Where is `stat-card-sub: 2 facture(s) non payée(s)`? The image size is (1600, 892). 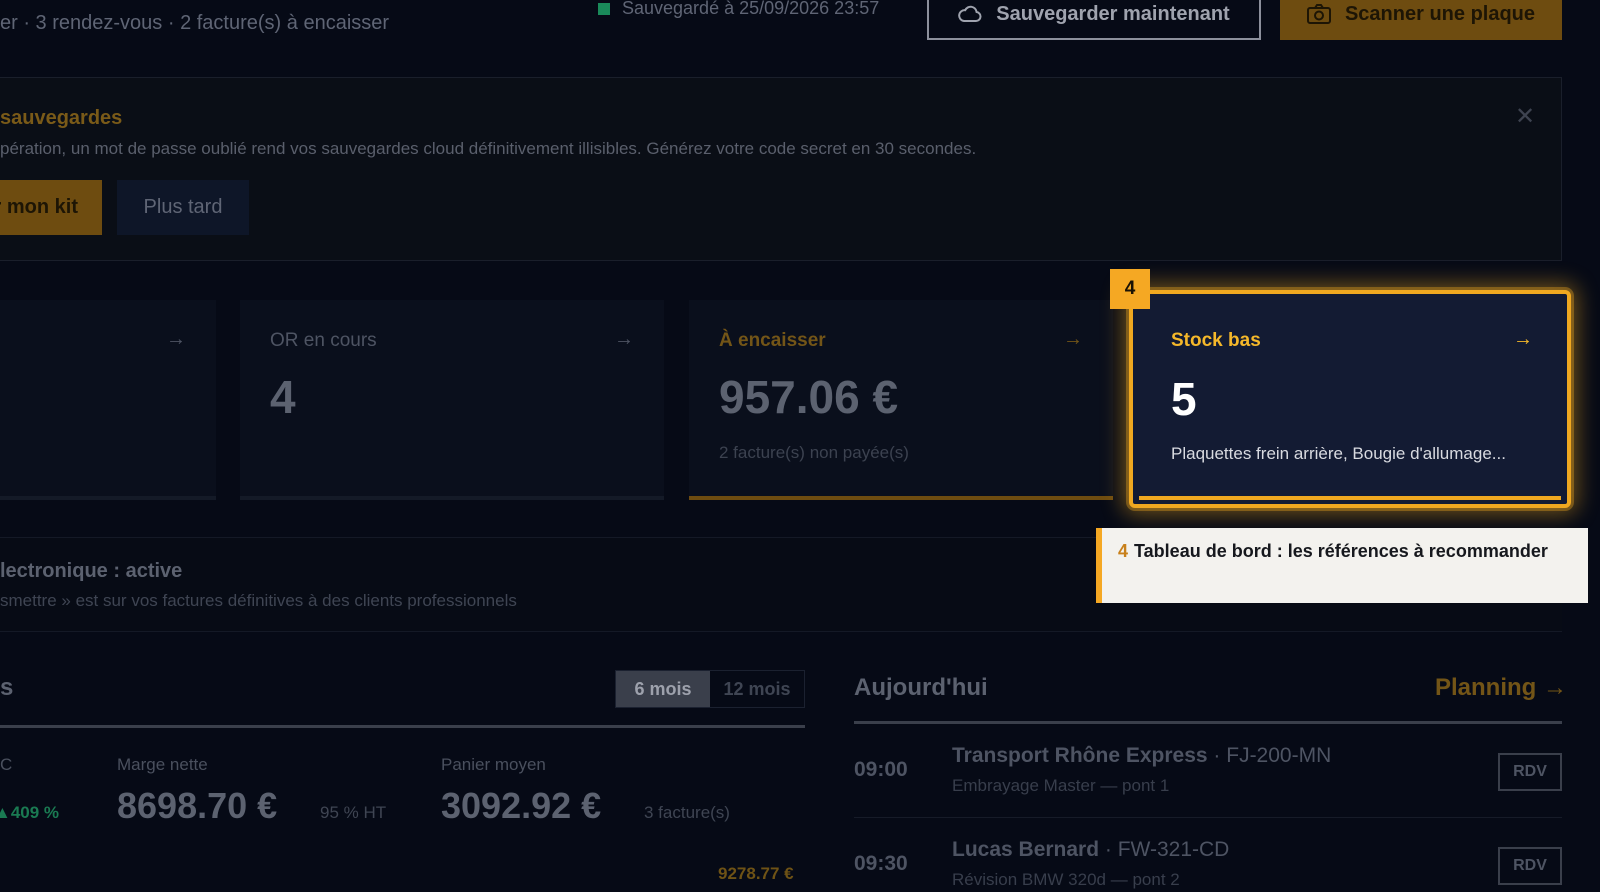
stat-card-sub: 2 facture(s) non payée(s) is located at coordinates (814, 452).